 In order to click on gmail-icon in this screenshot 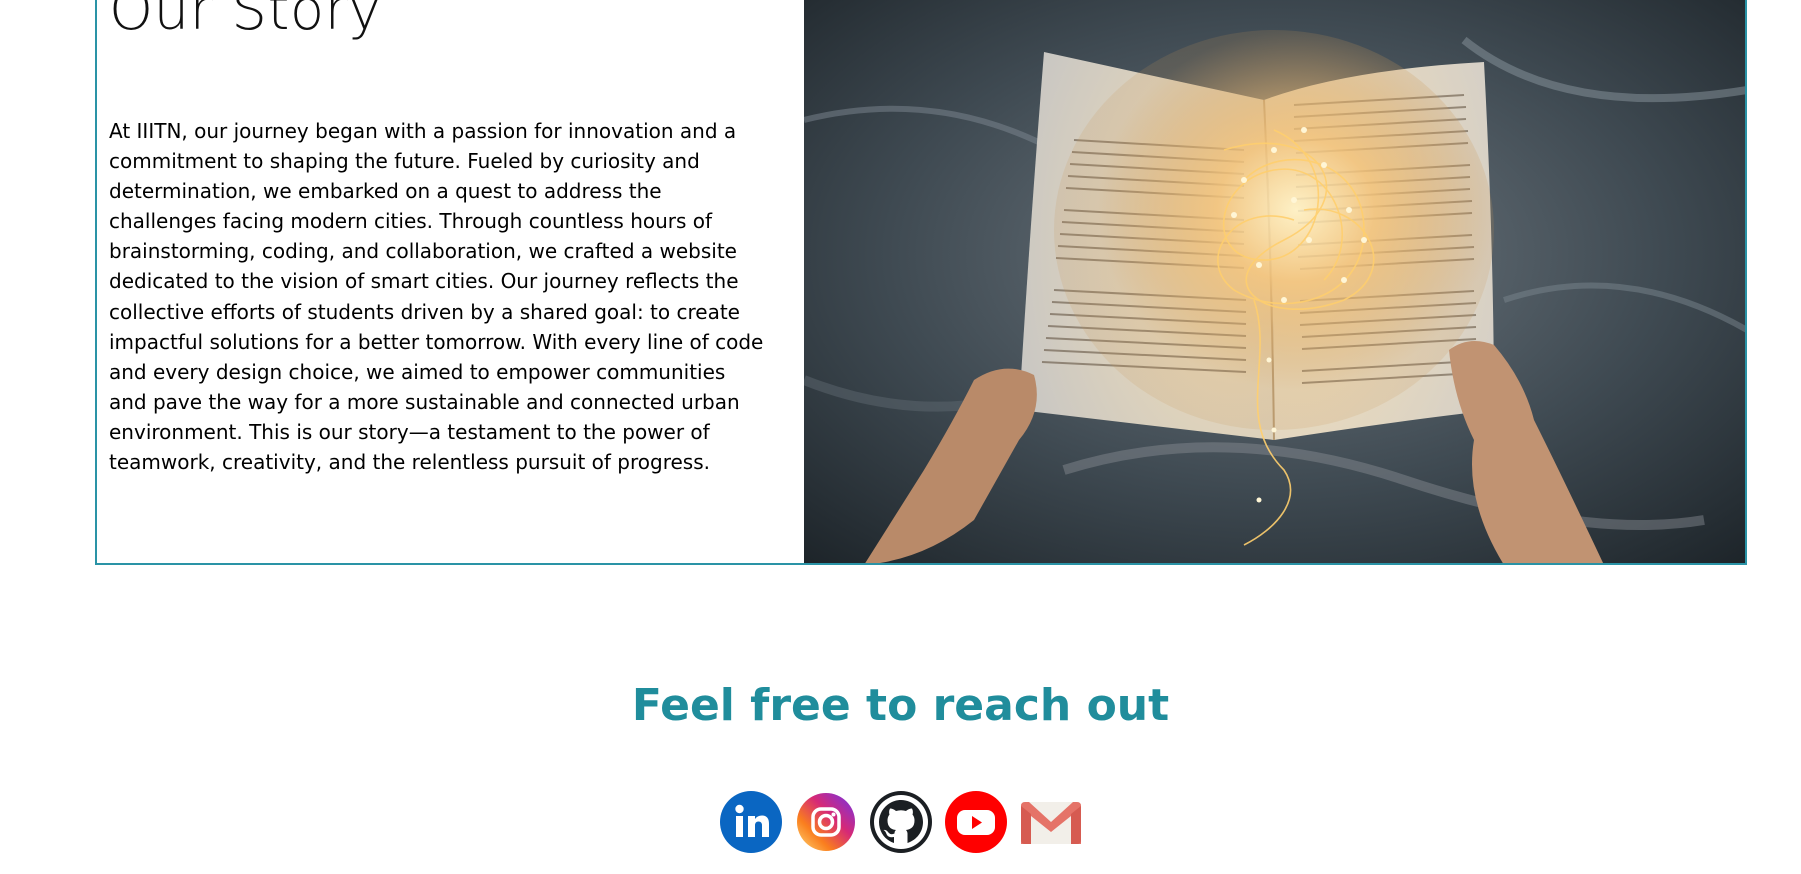, I will do `click(1050, 823)`.